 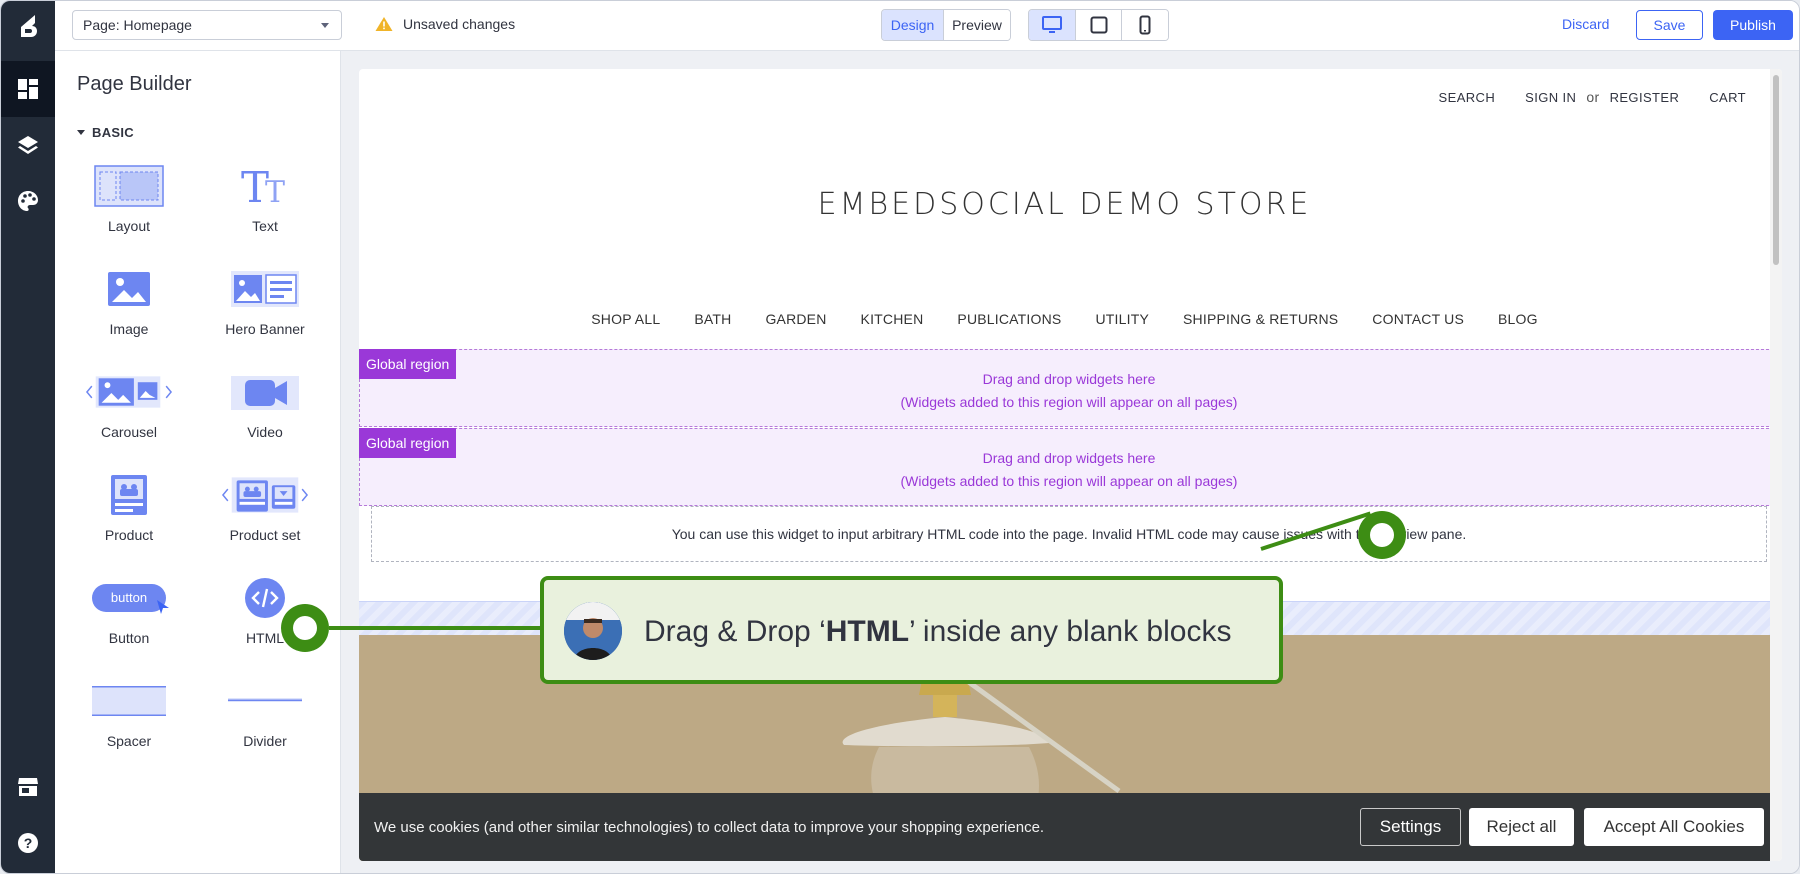 I want to click on cookie-reject-button: Reject all, so click(x=1521, y=827).